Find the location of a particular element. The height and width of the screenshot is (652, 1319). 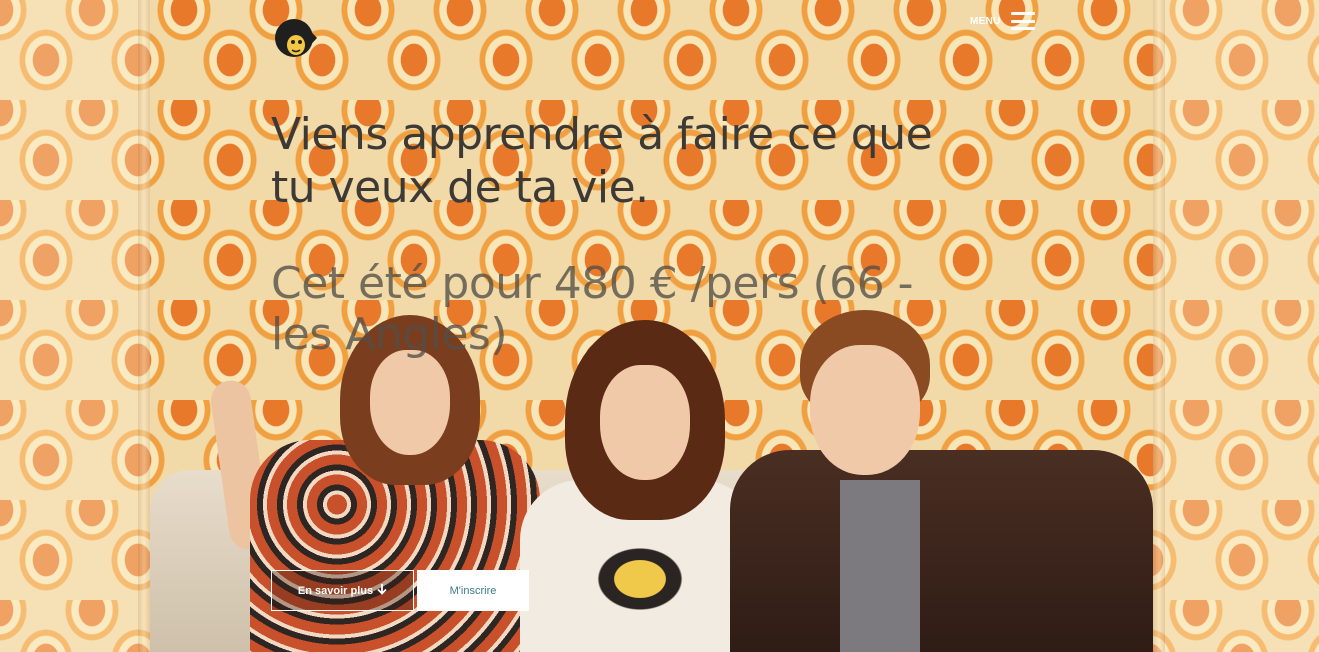

right-frame-edge is located at coordinates (1159, 326).